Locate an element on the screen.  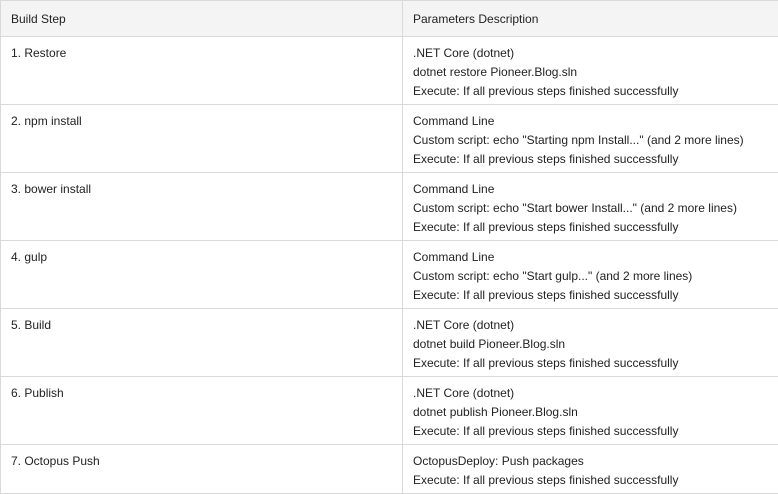
step-name: 5. Build is located at coordinates (201, 342).